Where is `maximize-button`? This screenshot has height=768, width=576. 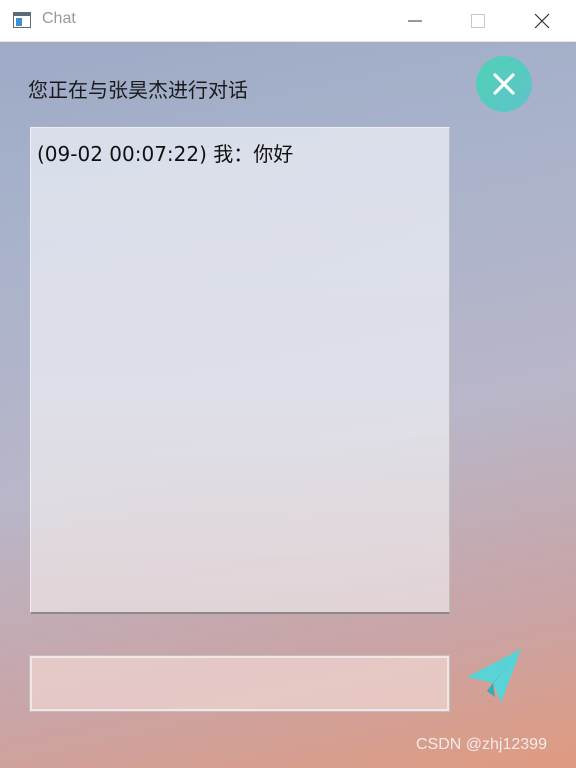 maximize-button is located at coordinates (478, 21).